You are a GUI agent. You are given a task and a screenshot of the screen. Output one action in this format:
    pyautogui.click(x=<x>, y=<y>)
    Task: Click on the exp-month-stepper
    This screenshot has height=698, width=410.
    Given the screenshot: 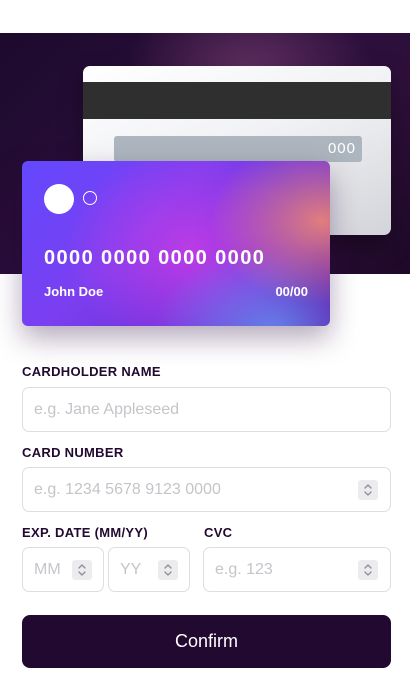 What is the action you would take?
    pyautogui.click(x=82, y=570)
    